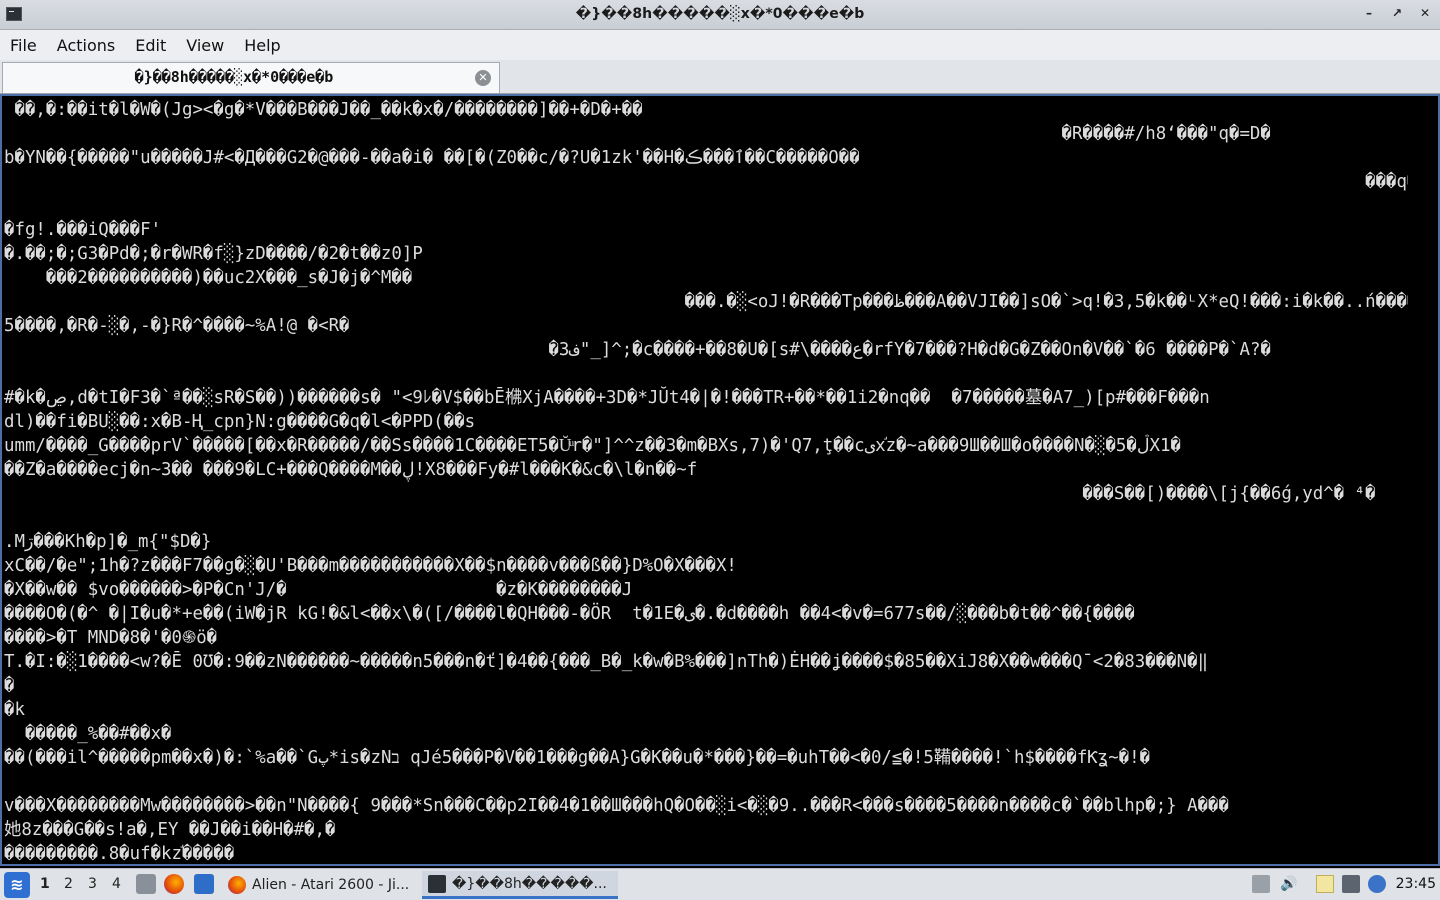 The image size is (1440, 900). I want to click on firefox-icon, so click(174, 884).